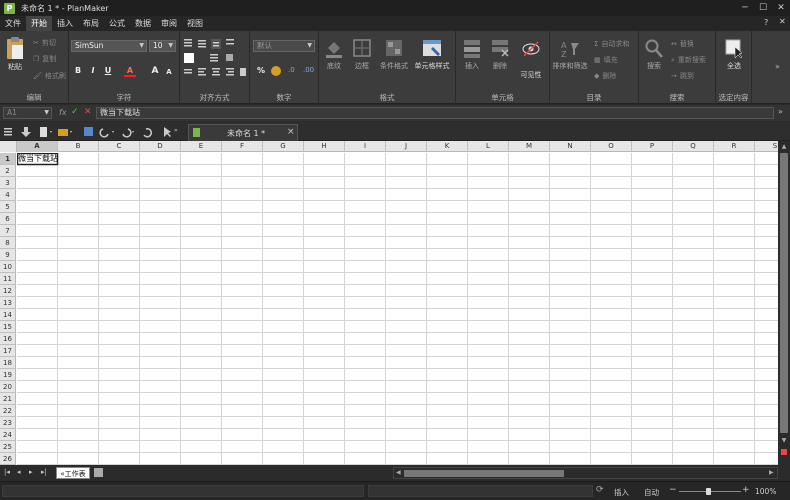 Image resolution: width=790 pixels, height=500 pixels. I want to click on column-header: A, so click(37, 146).